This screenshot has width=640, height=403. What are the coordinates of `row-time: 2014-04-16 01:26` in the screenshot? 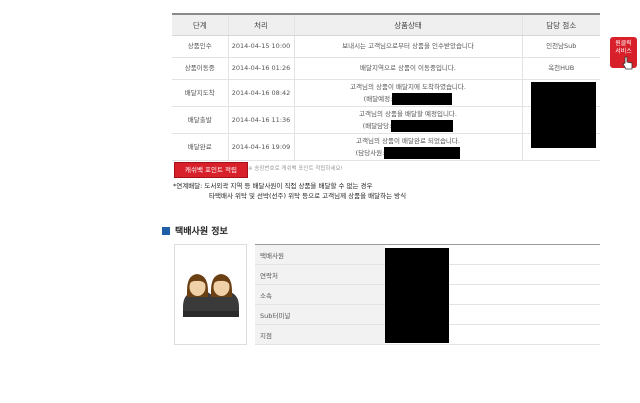 It's located at (260, 68).